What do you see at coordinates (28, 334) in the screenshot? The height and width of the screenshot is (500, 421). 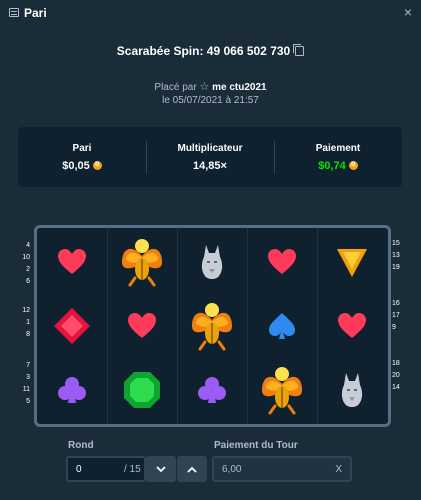 I see `payline-number: 8` at bounding box center [28, 334].